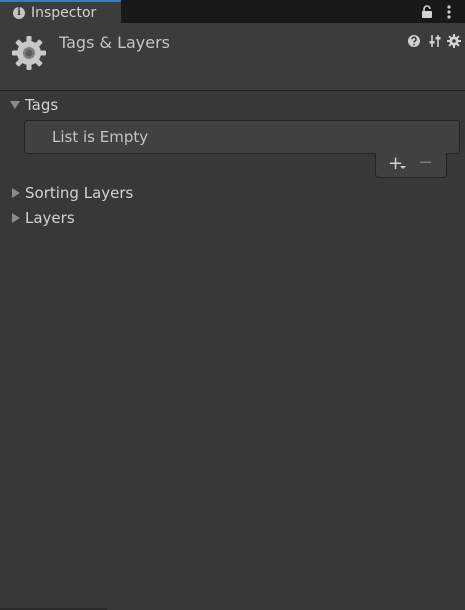  I want to click on tab-inspector: i Inspector, so click(60, 11).